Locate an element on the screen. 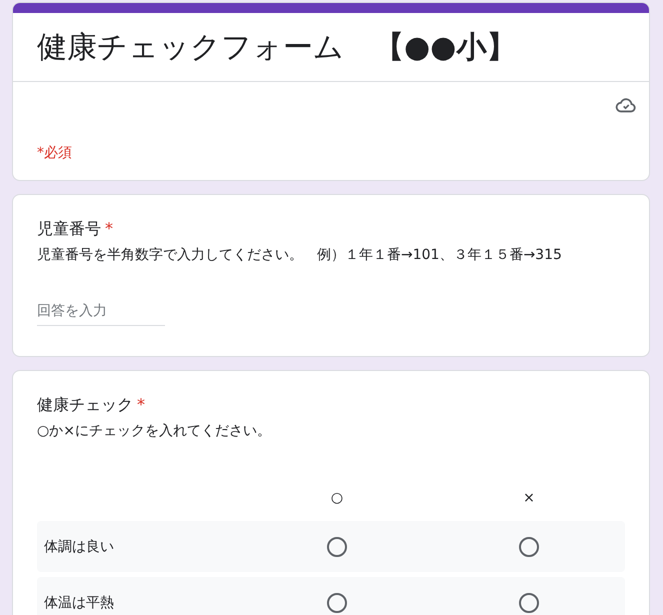 The image size is (663, 615). row-label: 体調は良い is located at coordinates (79, 547).